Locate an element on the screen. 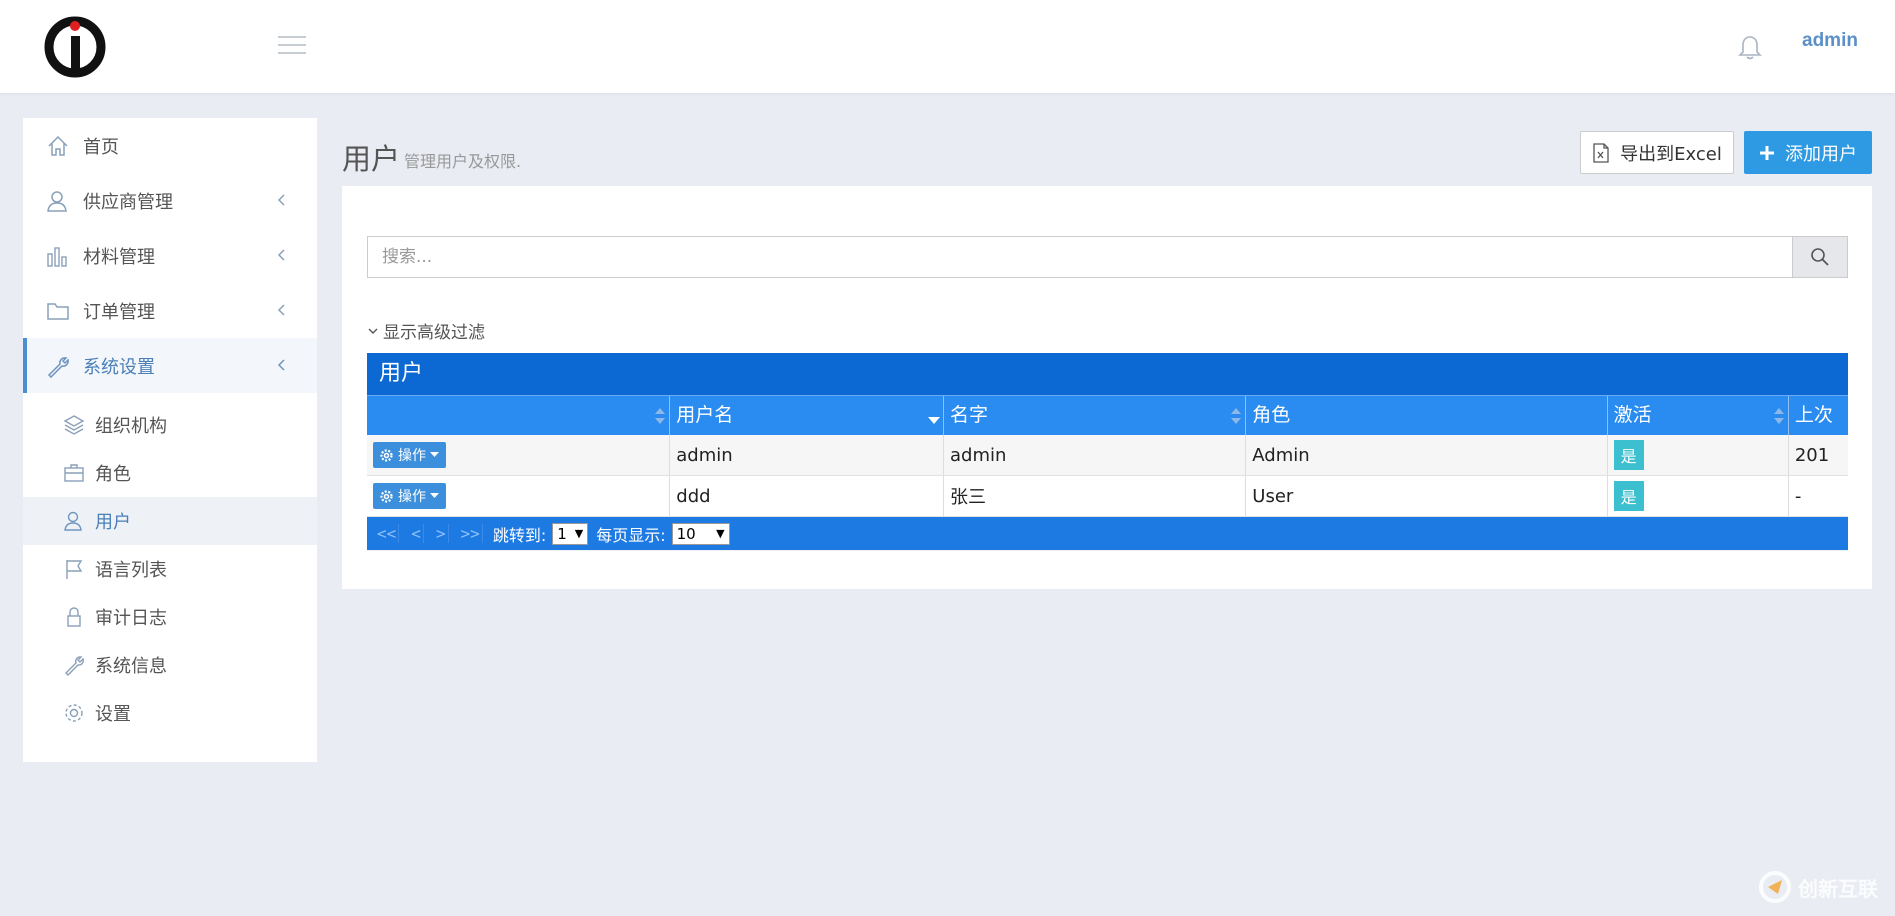 This screenshot has width=1895, height=916. sidebar-item-materials: 材料管理 is located at coordinates (170, 255).